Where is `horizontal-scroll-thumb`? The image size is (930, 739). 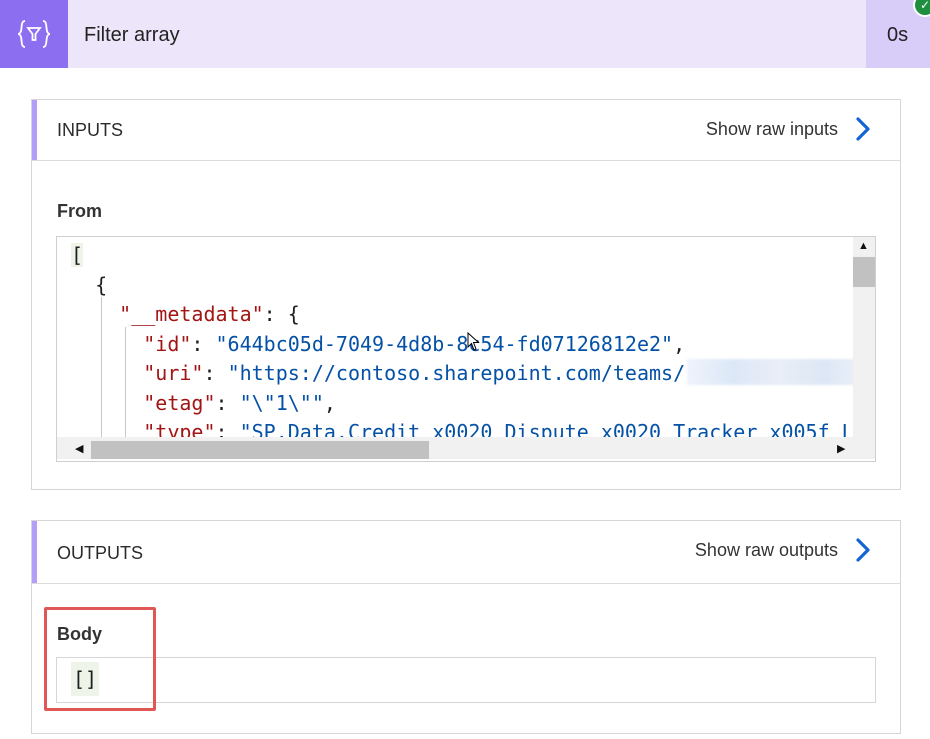
horizontal-scroll-thumb is located at coordinates (260, 450).